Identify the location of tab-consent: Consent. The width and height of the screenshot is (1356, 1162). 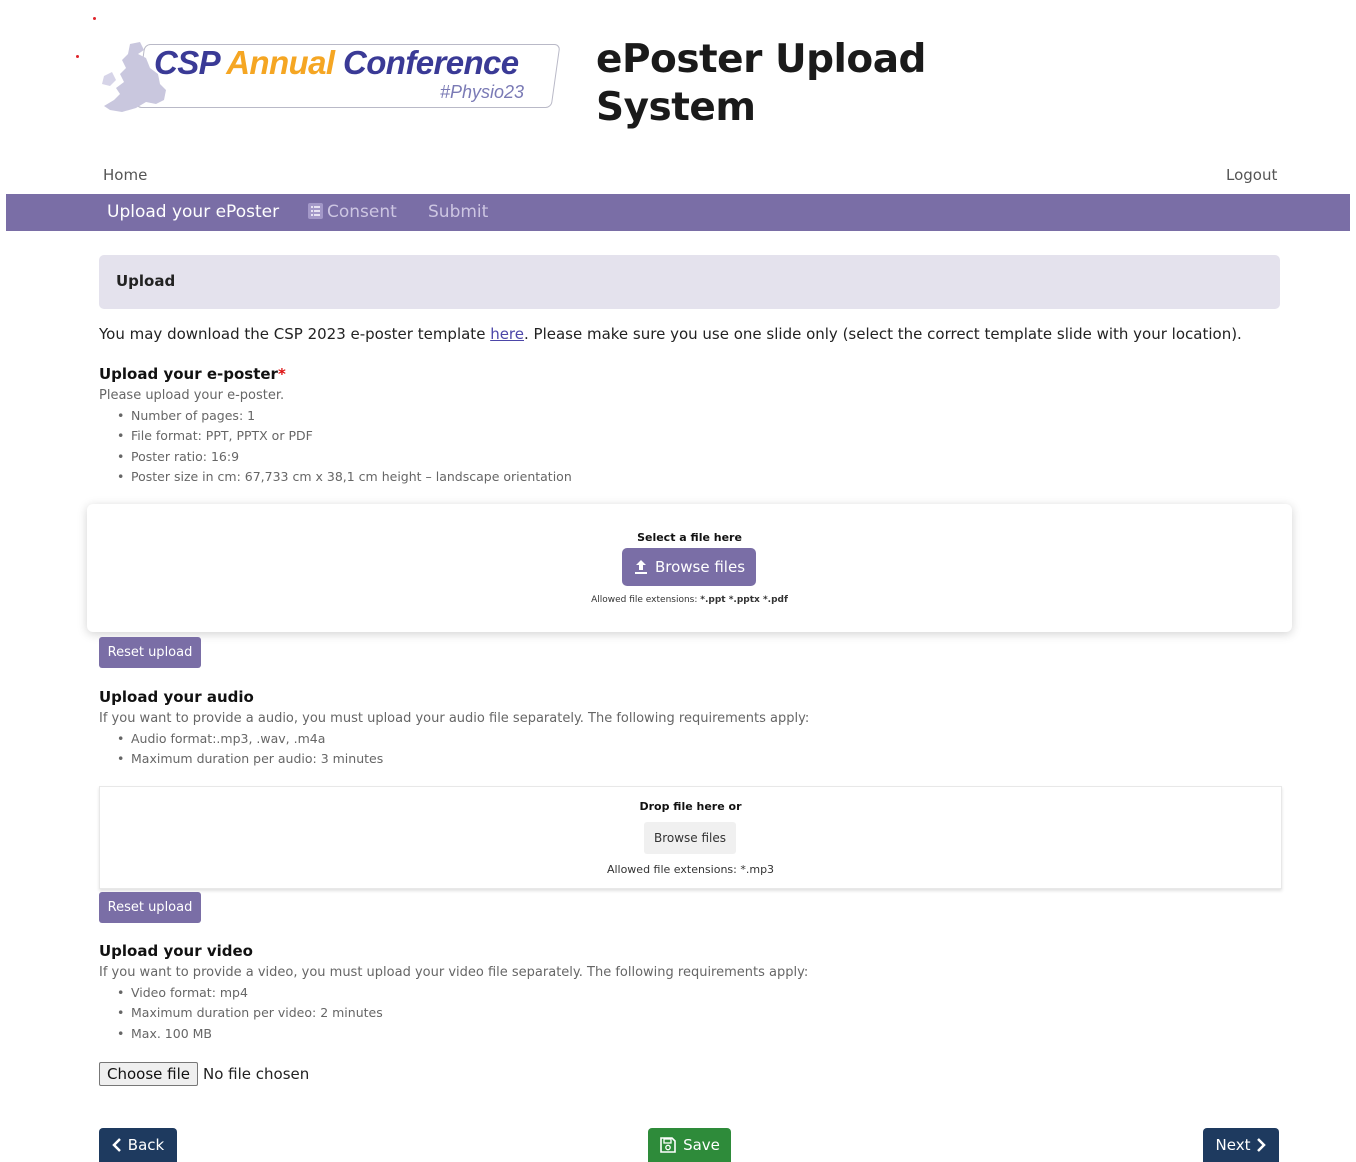
(352, 212).